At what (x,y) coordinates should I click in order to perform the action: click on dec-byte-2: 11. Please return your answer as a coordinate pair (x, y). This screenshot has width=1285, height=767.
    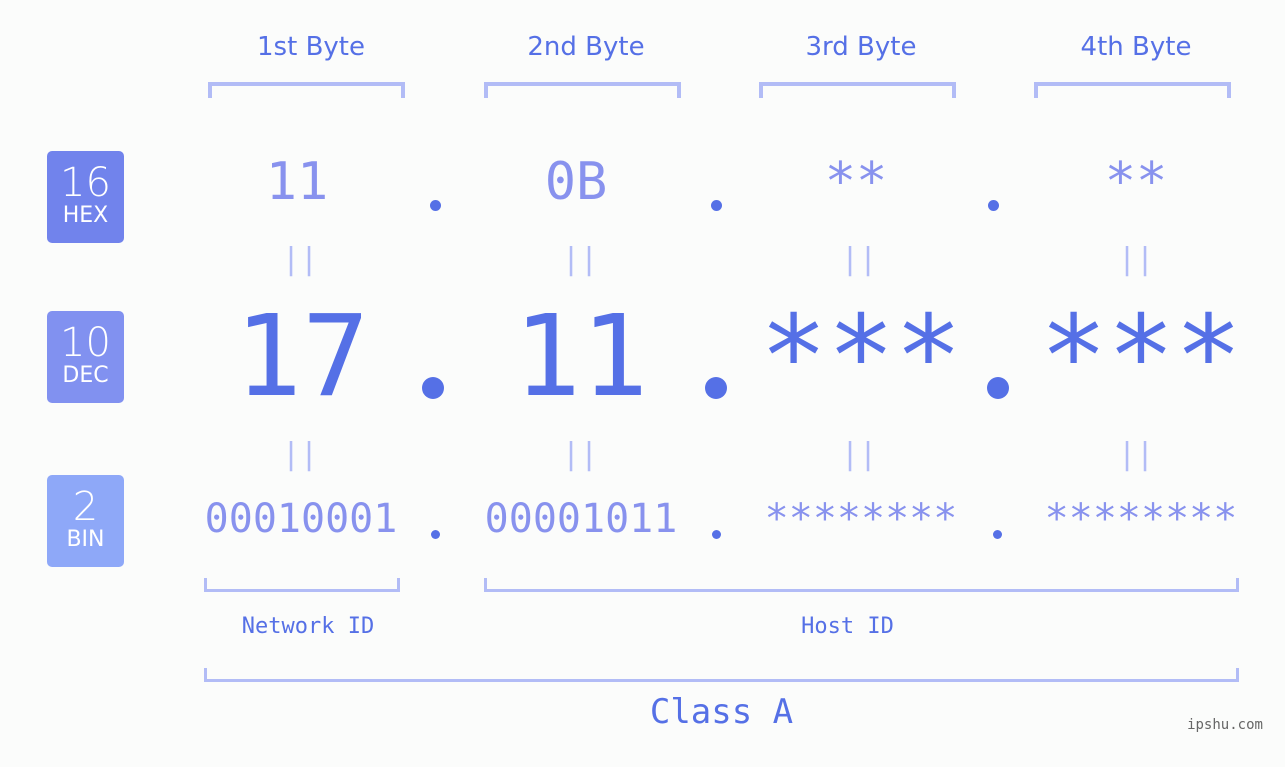
    Looking at the image, I should click on (581, 357).